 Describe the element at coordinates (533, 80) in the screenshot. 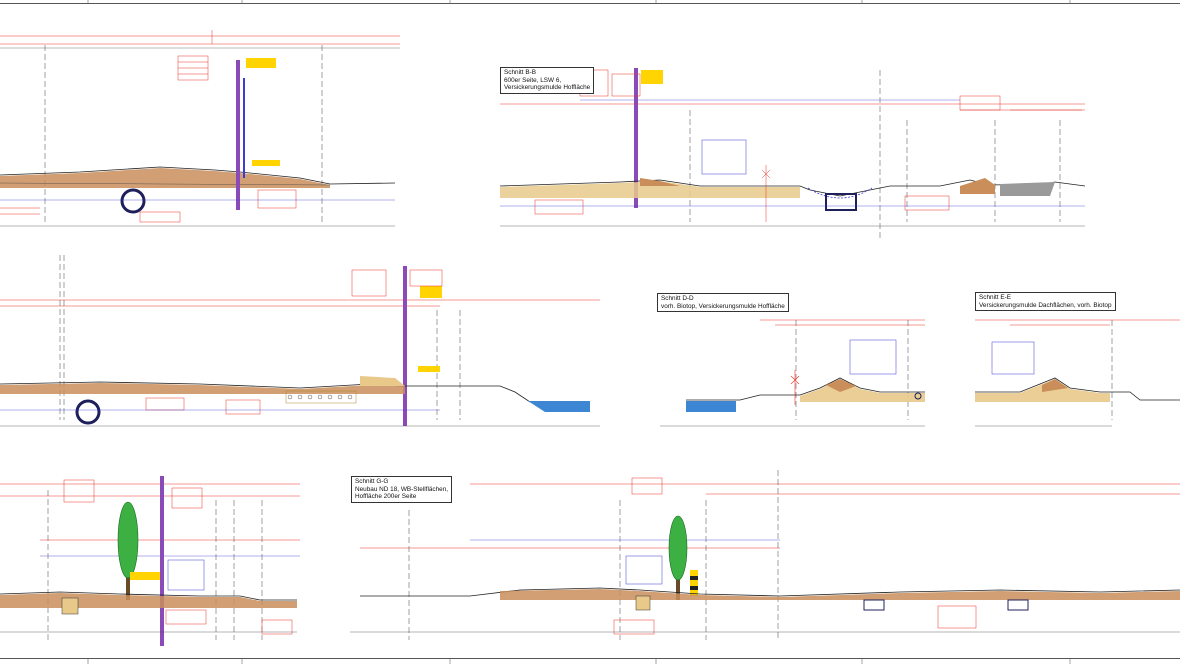

I see `section-b-b-line-1: 600er Seite, LSW 6,` at that location.